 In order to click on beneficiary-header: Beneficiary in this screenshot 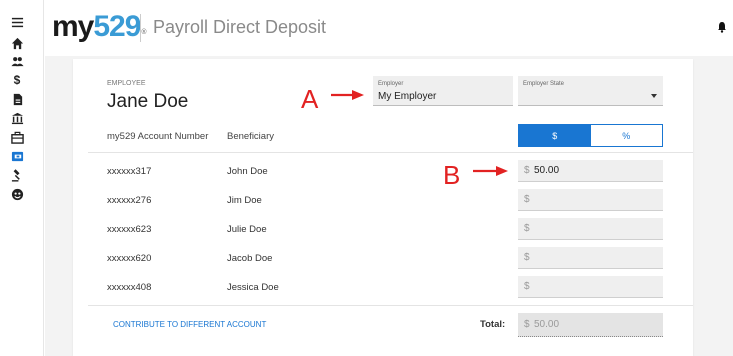, I will do `click(250, 136)`.